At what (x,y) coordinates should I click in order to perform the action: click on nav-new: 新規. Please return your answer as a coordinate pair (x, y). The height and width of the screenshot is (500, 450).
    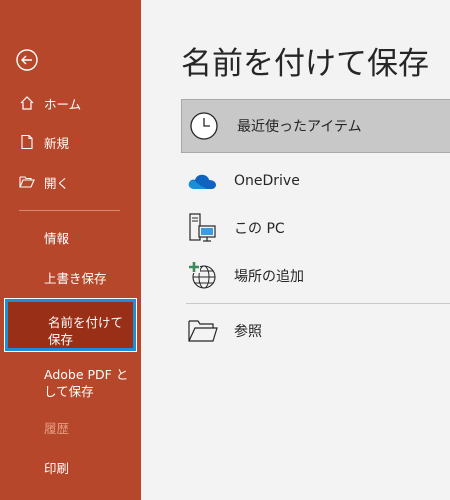
    Looking at the image, I should click on (44, 142).